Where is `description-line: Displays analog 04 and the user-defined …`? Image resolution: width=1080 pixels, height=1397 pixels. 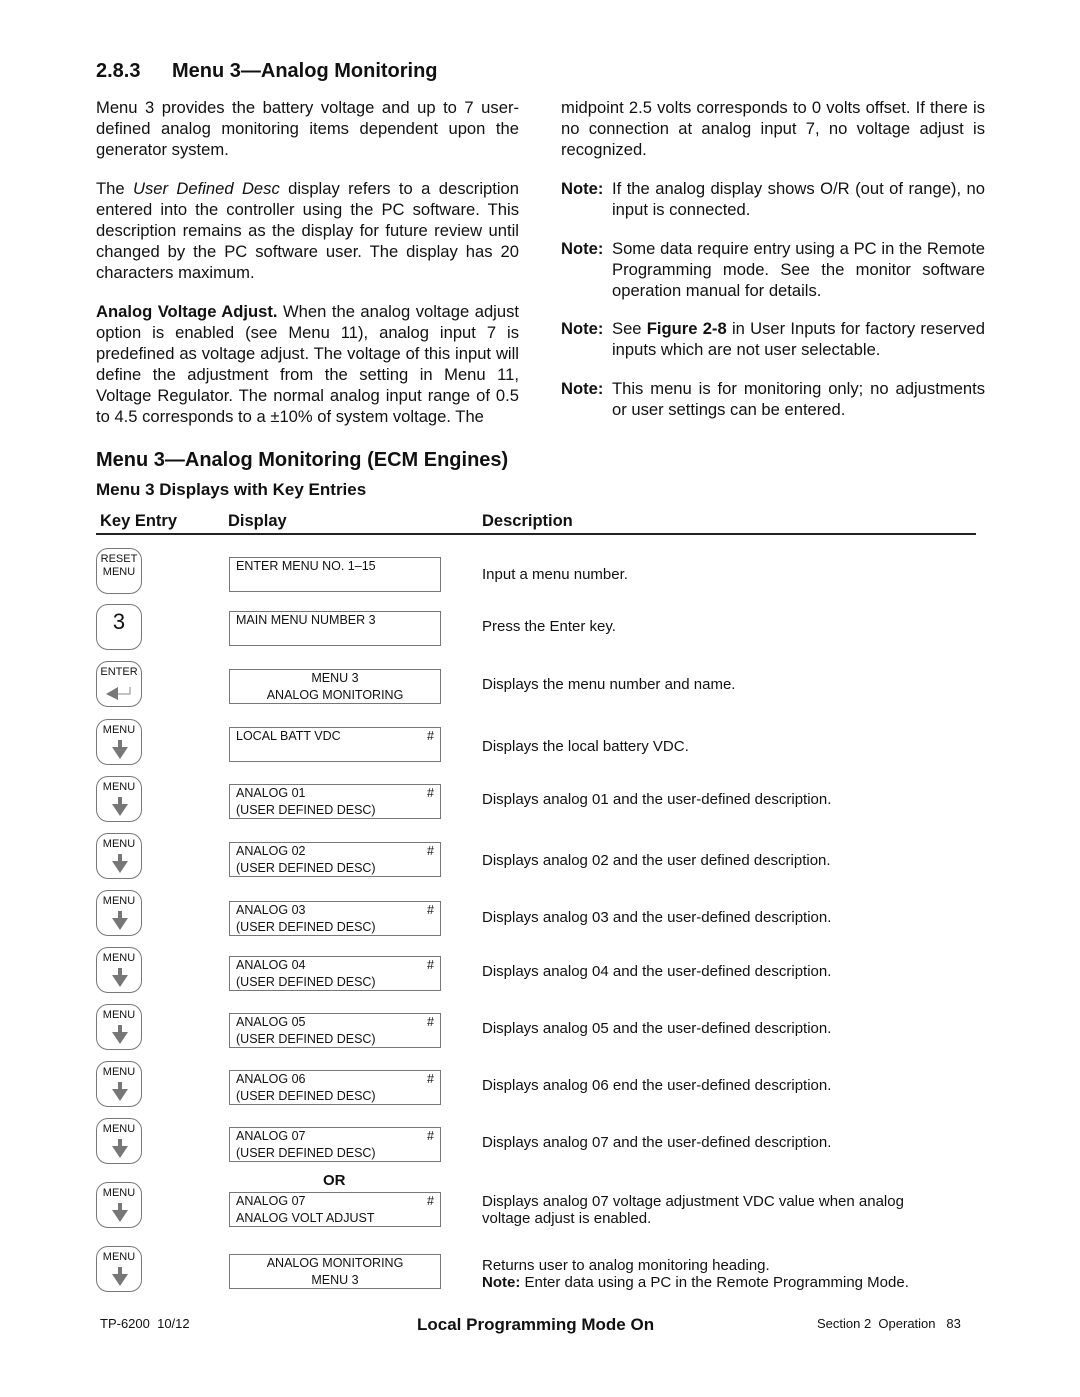
description-line: Displays analog 04 and the user-defined … is located at coordinates (657, 971).